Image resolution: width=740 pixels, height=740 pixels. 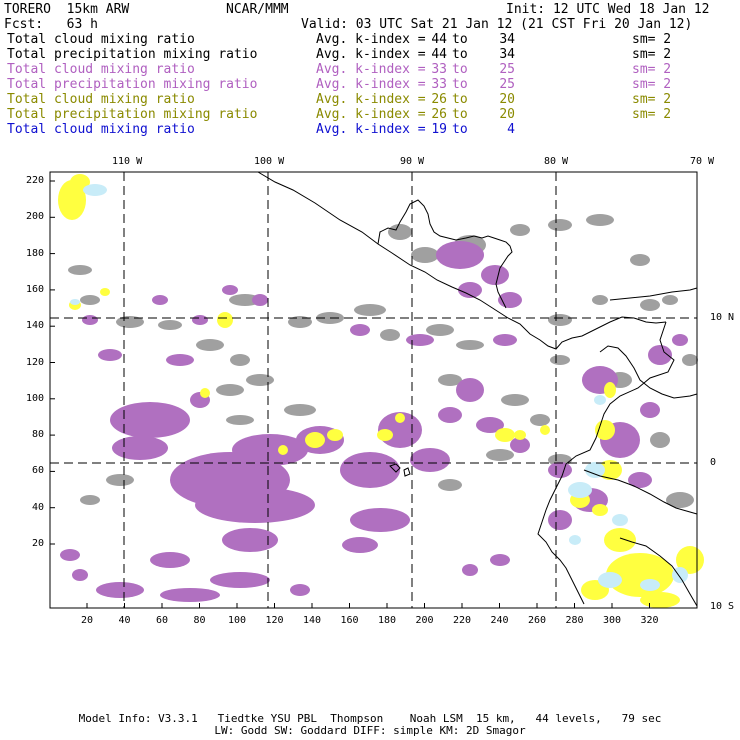 I want to click on x-tick-label: 60, so click(x=162, y=620).